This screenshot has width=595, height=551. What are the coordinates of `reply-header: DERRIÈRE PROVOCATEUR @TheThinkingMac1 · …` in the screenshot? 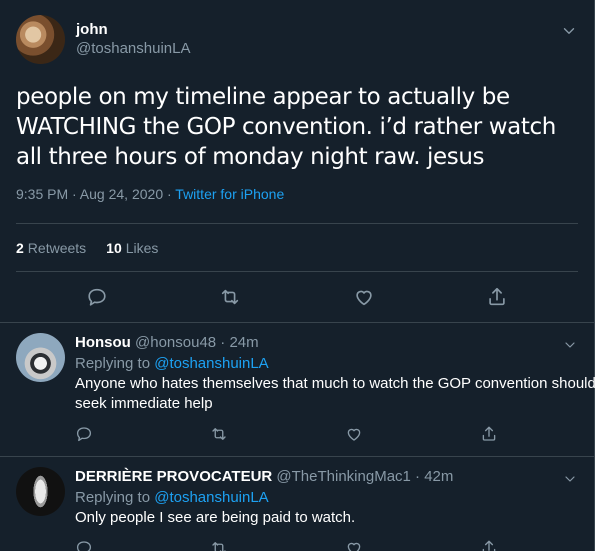 It's located at (335, 477).